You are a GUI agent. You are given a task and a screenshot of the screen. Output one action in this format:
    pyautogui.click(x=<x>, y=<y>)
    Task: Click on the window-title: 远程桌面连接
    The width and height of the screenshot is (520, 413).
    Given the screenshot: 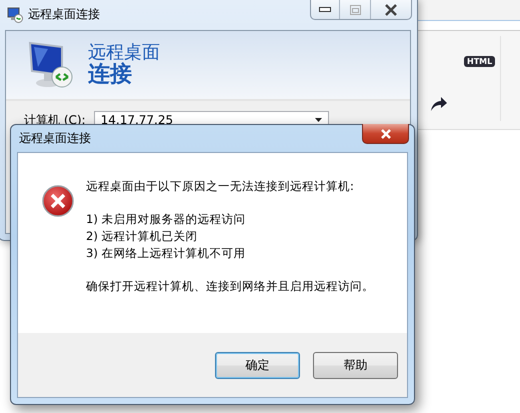 What is the action you would take?
    pyautogui.click(x=64, y=14)
    